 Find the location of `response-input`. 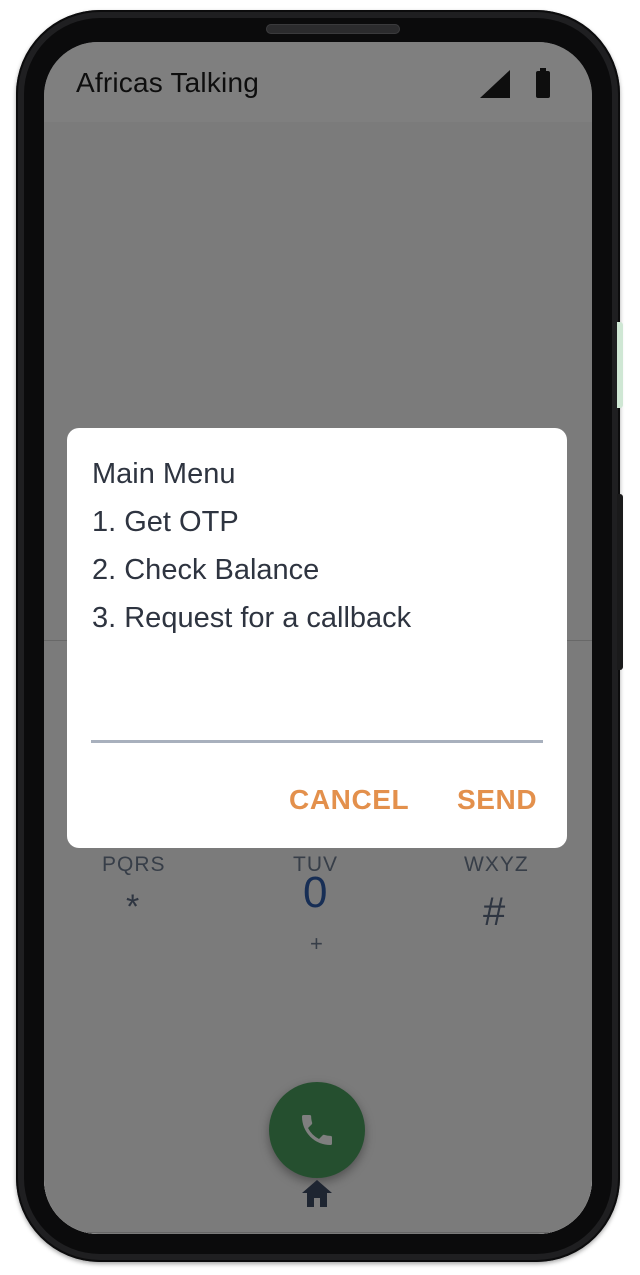

response-input is located at coordinates (319, 719).